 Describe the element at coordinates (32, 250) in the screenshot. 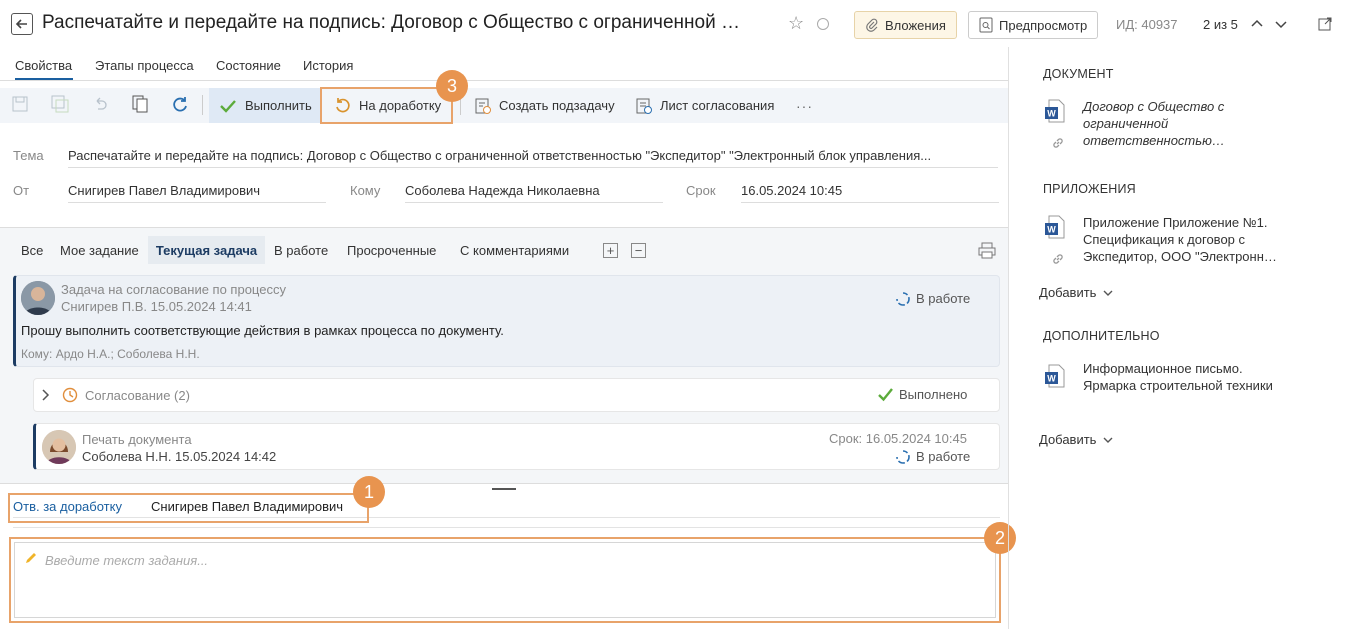

I see `filter-all: Все` at that location.